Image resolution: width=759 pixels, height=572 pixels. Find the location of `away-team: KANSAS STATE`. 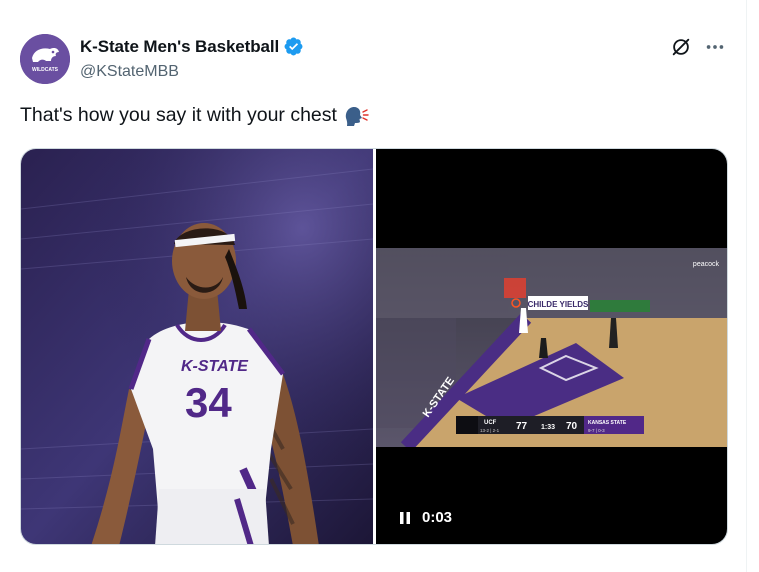

away-team: KANSAS STATE is located at coordinates (607, 423).